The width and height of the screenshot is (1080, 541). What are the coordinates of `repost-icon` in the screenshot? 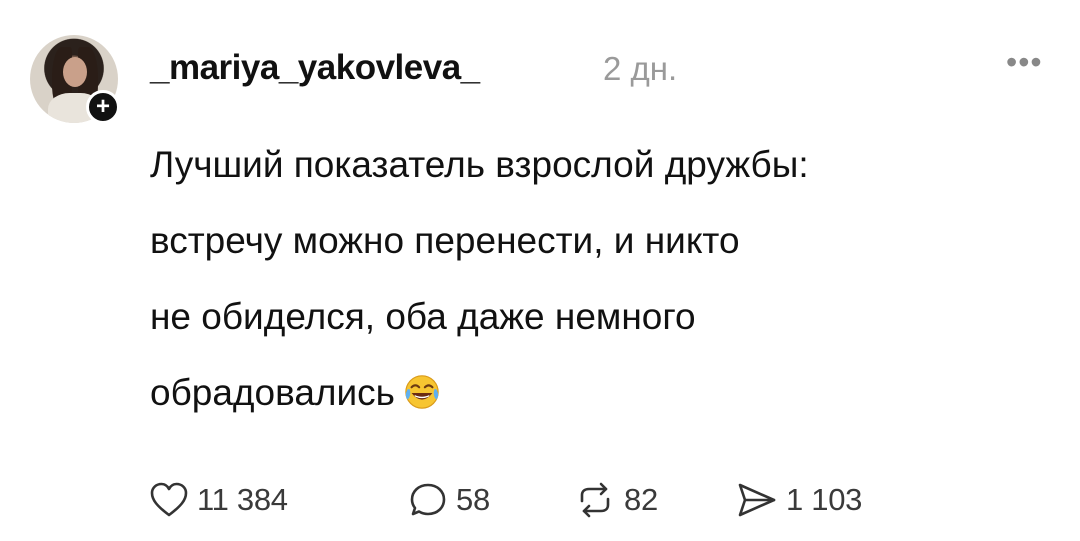 It's located at (595, 500).